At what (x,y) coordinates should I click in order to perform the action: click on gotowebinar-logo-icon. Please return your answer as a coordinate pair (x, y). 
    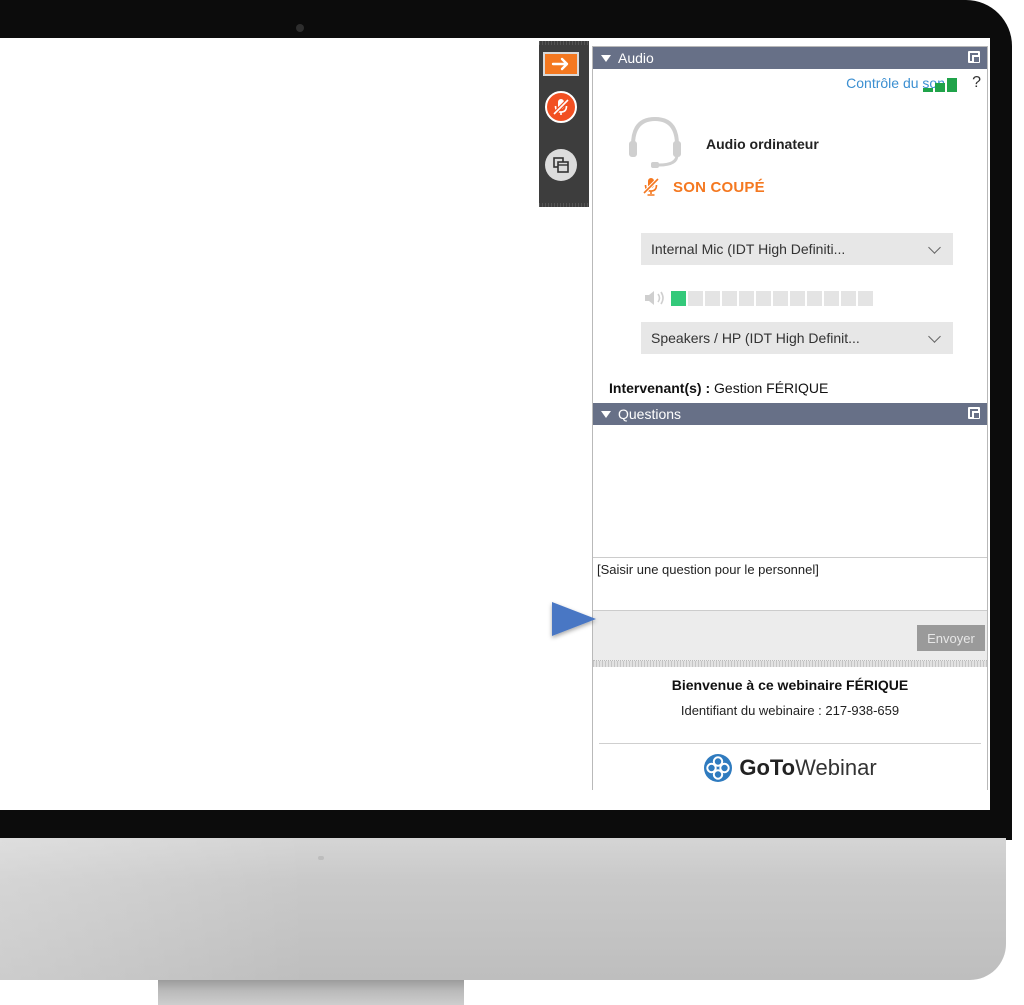
    Looking at the image, I should click on (718, 768).